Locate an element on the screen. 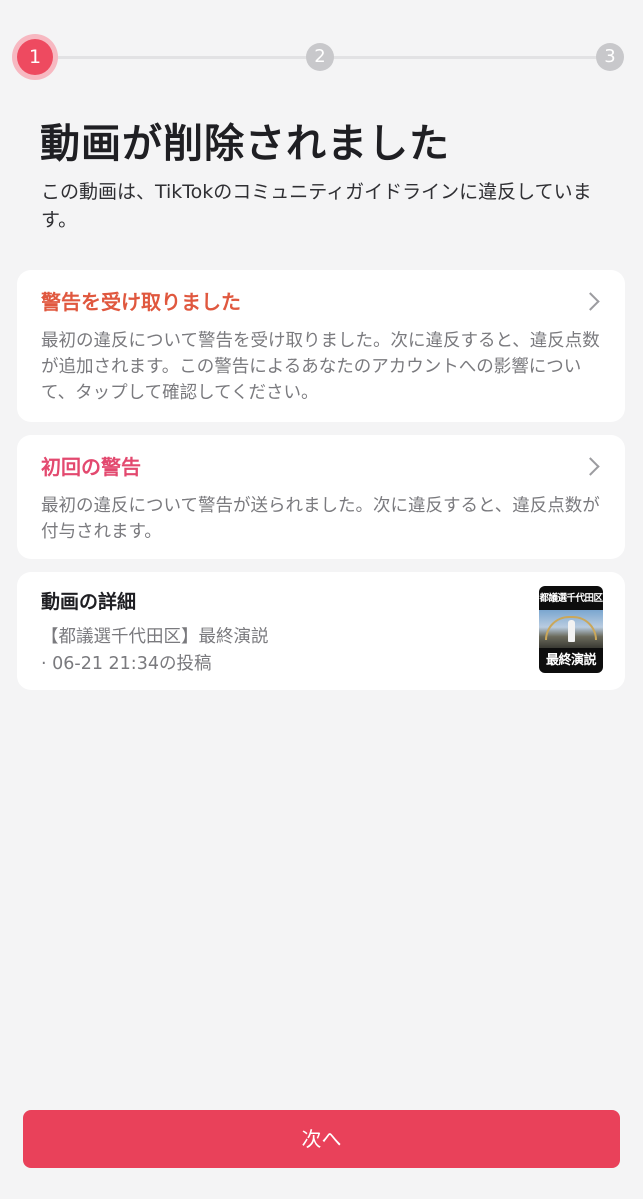  next-button: 次へ is located at coordinates (321, 1139).